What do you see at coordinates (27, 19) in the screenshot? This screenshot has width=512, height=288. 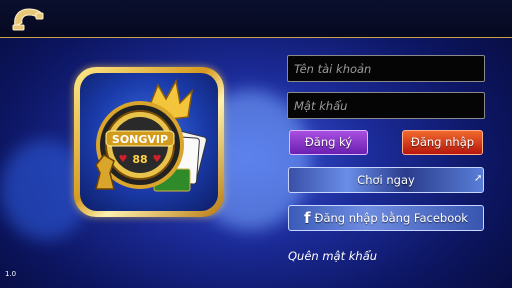 I see `phone-icon` at bounding box center [27, 19].